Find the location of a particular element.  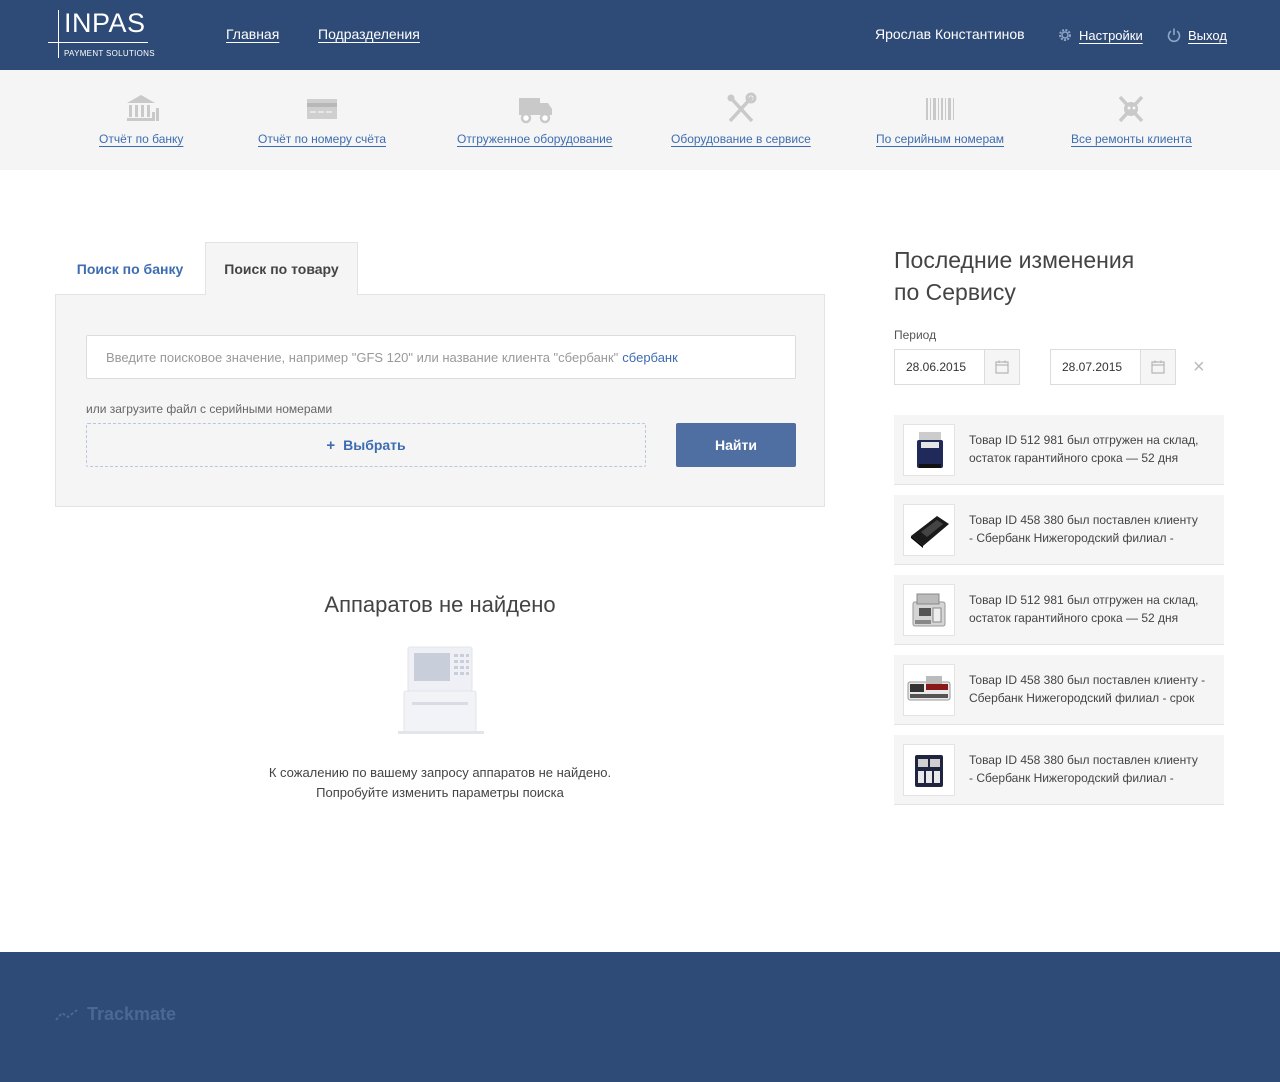

date-to-input: 28.07.2015 is located at coordinates (1095, 367).